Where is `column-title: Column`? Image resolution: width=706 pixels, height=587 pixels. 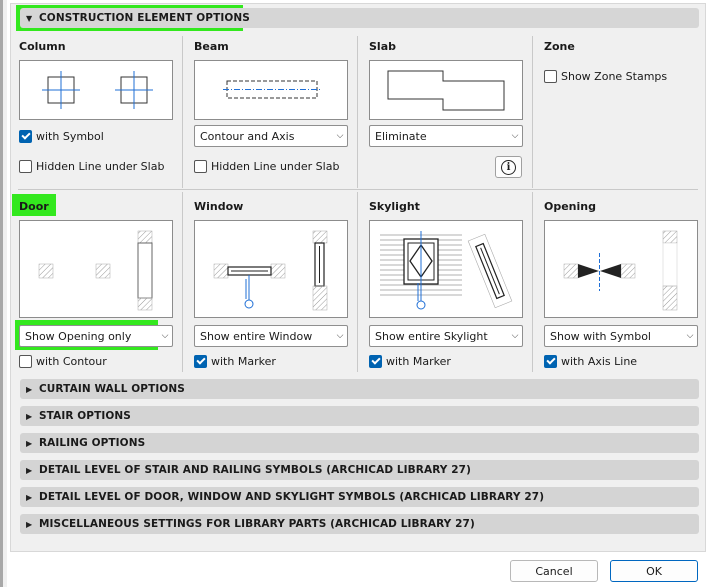 column-title: Column is located at coordinates (42, 46).